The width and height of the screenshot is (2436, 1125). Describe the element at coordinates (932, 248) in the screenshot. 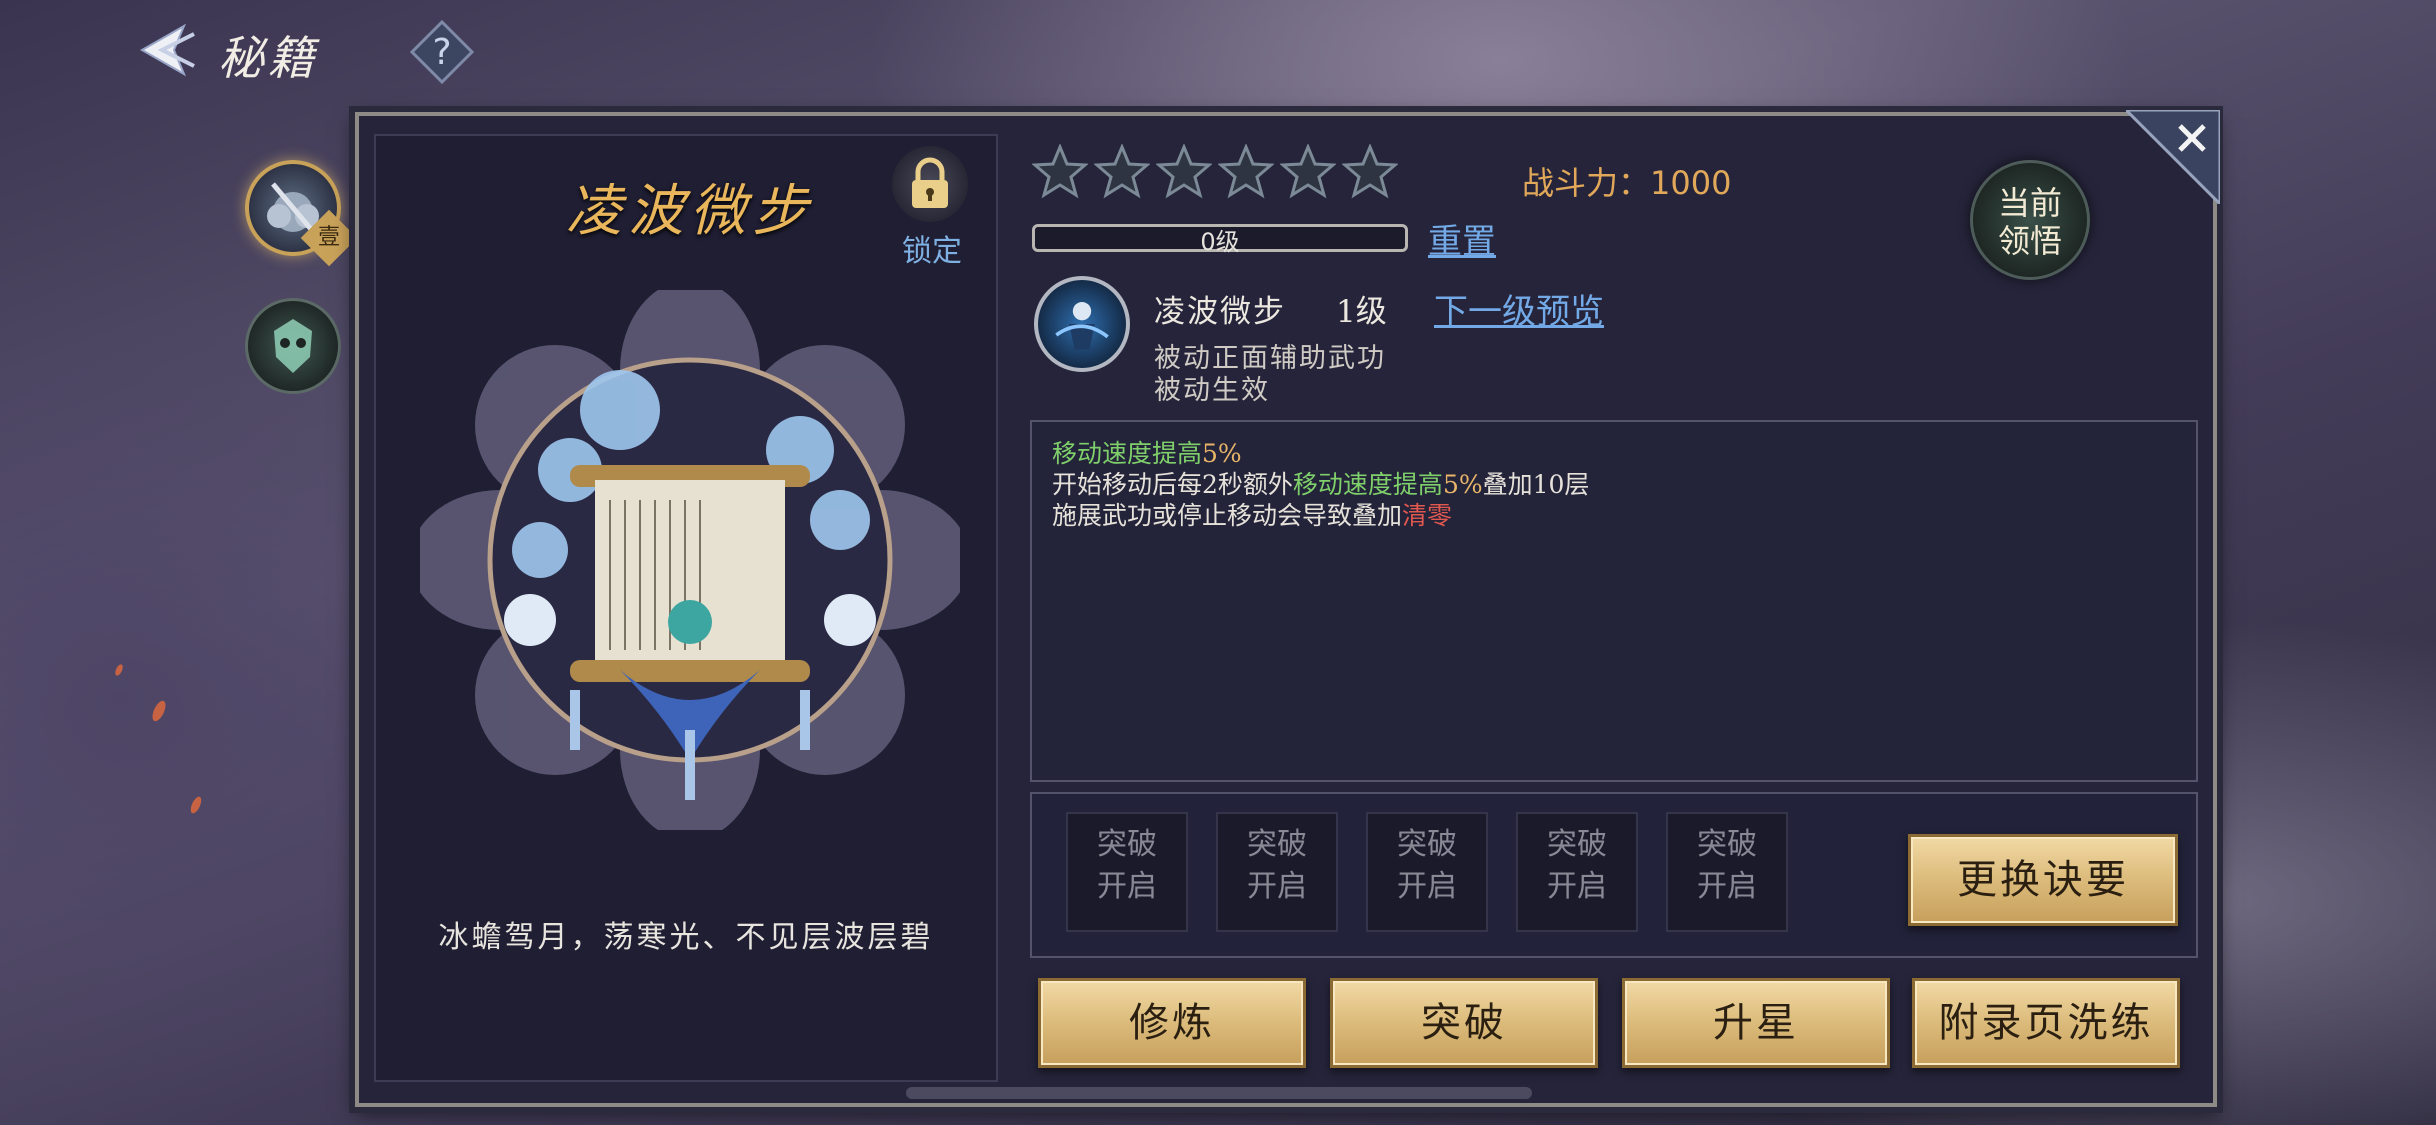

I see `lock-label: 锁定` at that location.